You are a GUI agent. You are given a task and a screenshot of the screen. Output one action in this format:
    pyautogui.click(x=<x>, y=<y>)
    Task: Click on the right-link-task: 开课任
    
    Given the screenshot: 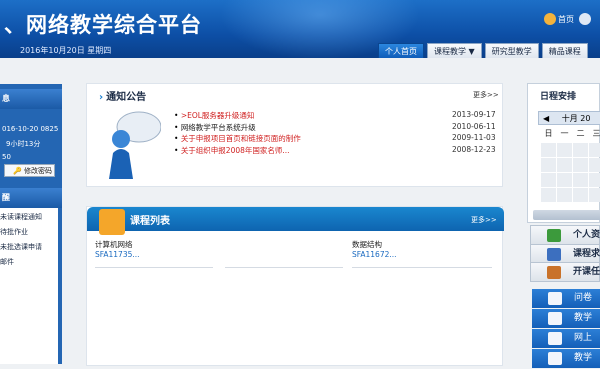 What is the action you would take?
    pyautogui.click(x=565, y=272)
    